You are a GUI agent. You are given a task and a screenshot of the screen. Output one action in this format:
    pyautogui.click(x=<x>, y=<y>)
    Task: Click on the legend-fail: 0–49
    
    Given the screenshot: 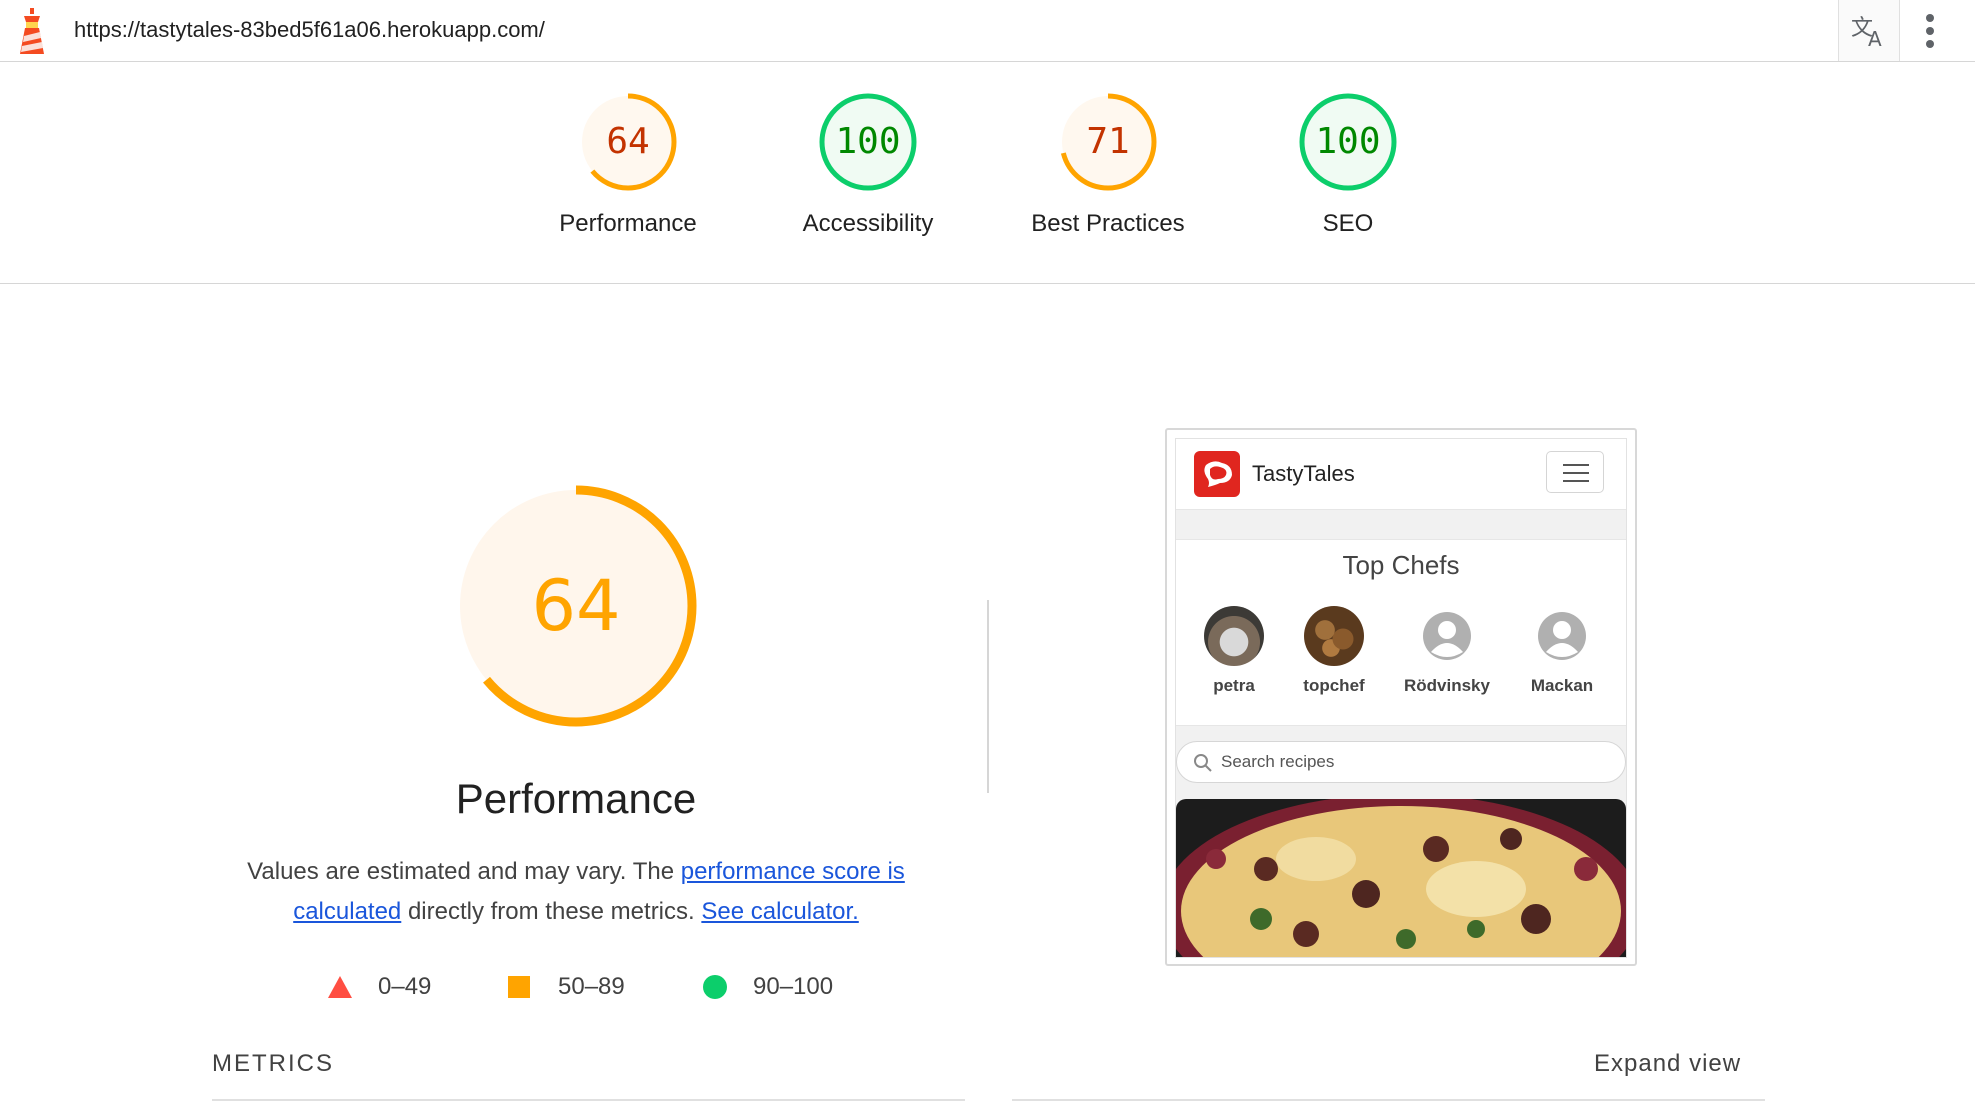 What is the action you would take?
    pyautogui.click(x=379, y=987)
    